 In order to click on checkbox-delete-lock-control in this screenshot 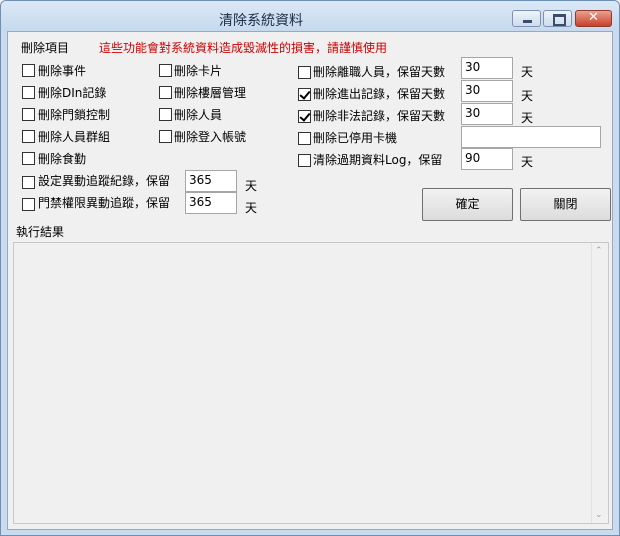, I will do `click(28, 114)`.